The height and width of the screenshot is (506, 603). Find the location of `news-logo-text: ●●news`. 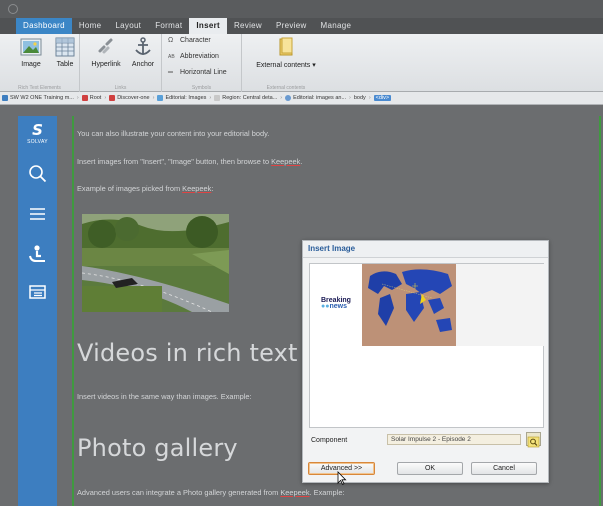

news-logo-text: ●●news is located at coordinates (334, 306).